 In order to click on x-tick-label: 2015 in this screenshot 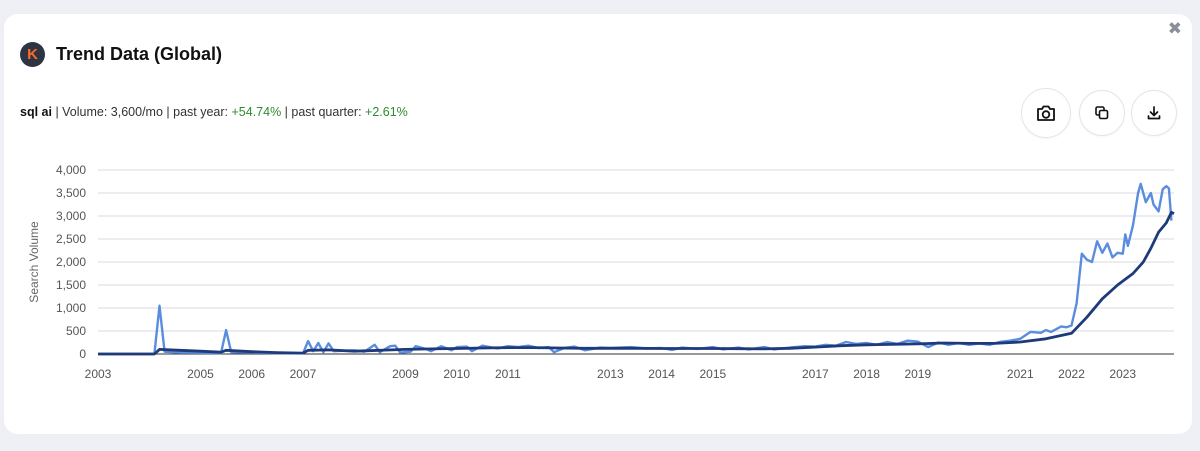, I will do `click(713, 374)`.